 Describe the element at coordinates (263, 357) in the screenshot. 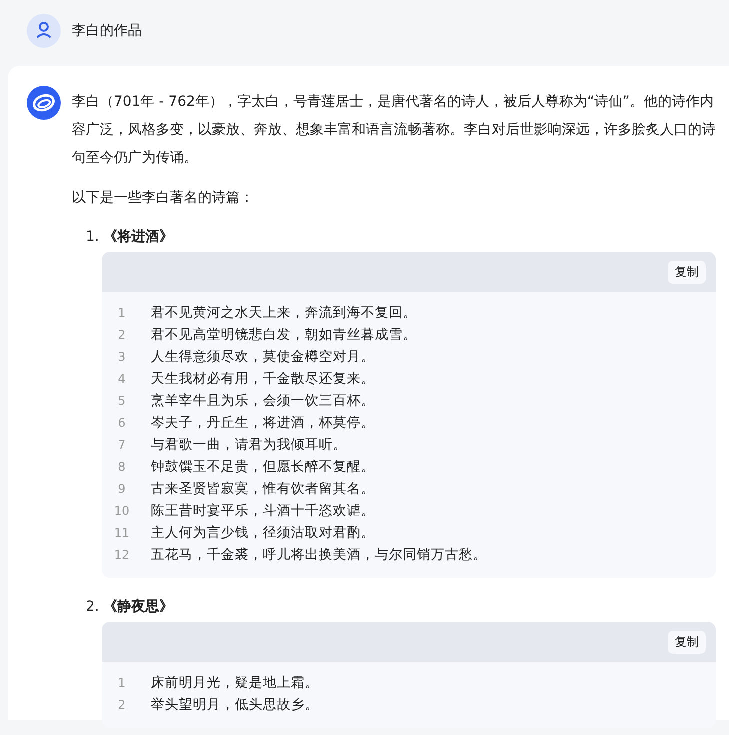

I see `poem-line: 人生得意须尽欢，莫使金樽空对月。` at that location.